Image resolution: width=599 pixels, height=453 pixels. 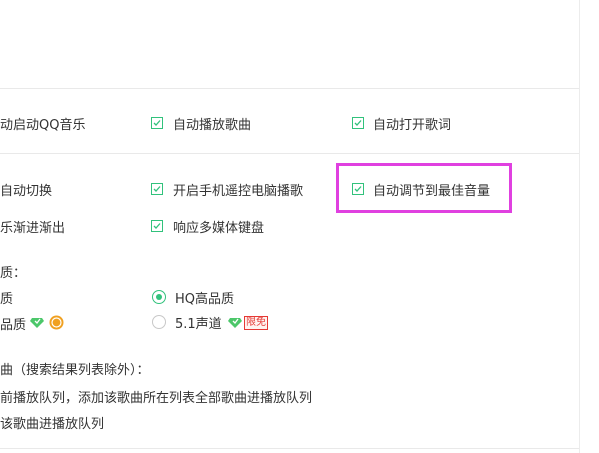 I want to click on divider-middle, so click(x=289, y=153).